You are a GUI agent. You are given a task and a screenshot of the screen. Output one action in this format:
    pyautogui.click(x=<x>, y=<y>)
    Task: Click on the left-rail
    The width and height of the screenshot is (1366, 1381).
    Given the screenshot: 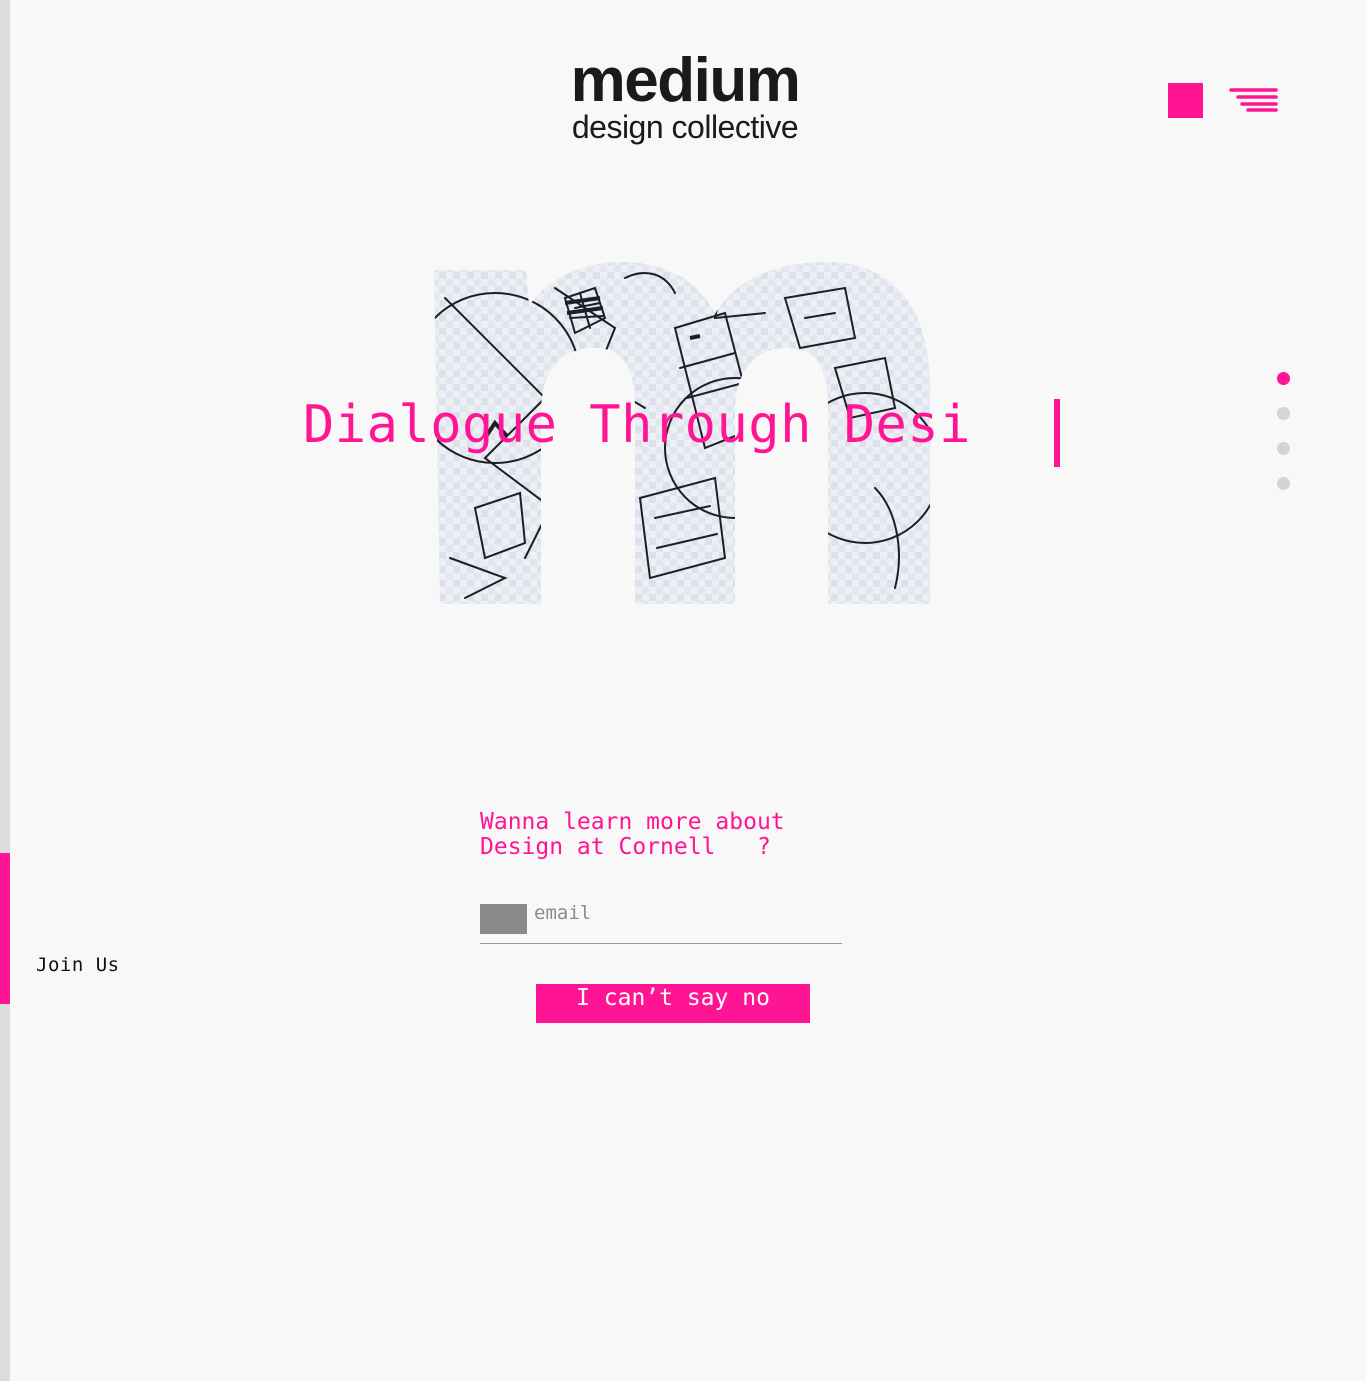 What is the action you would take?
    pyautogui.click(x=5, y=690)
    